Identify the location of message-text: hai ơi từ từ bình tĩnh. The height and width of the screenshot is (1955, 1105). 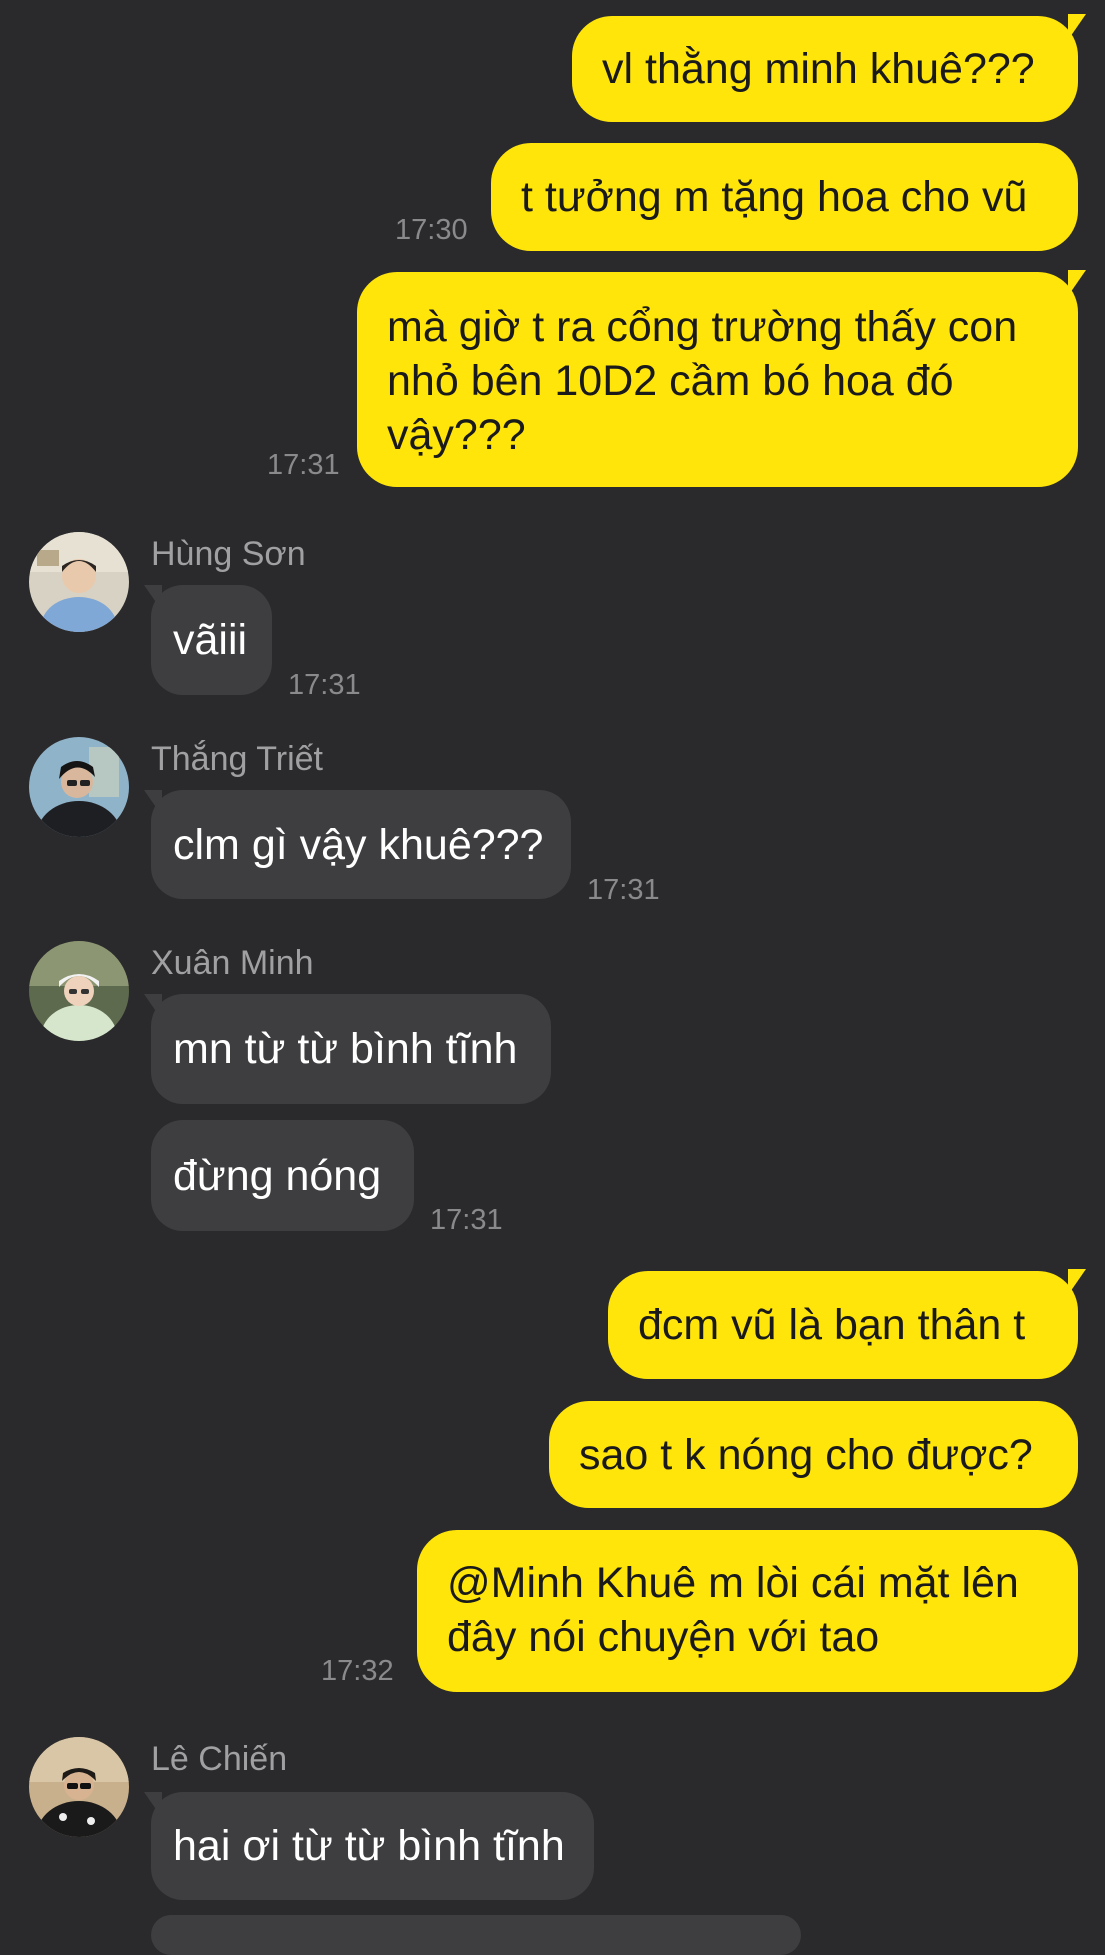
(369, 1846).